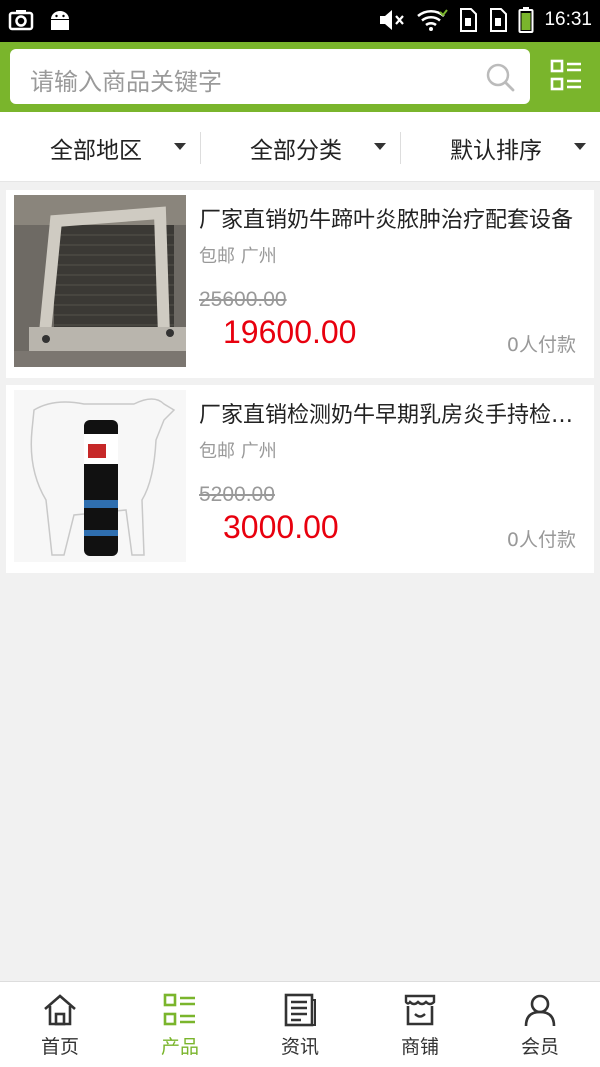 The height and width of the screenshot is (1067, 600). What do you see at coordinates (281, 527) in the screenshot?
I see `product-price: 3000.00` at bounding box center [281, 527].